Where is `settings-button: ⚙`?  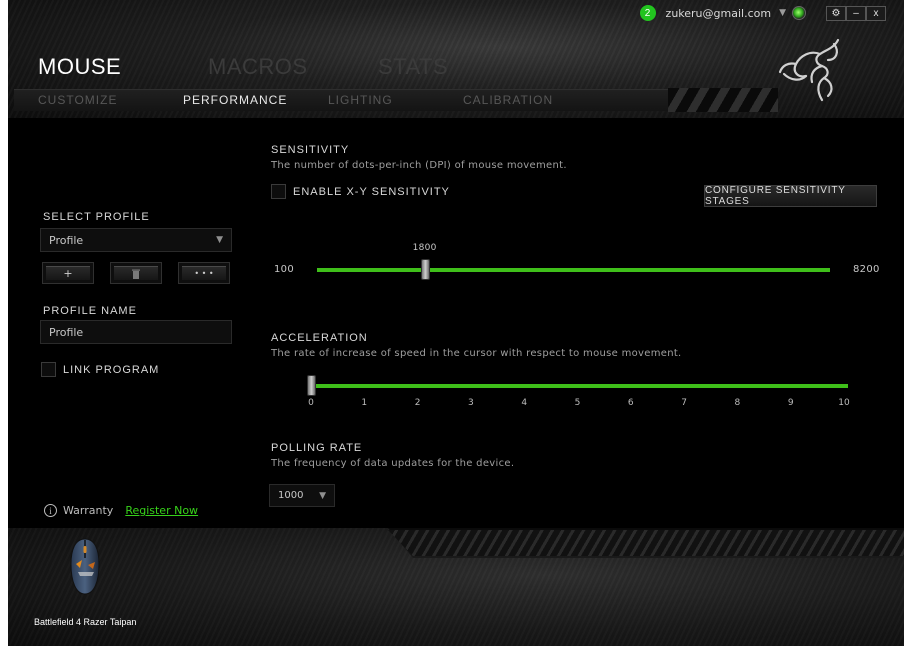
settings-button: ⚙ is located at coordinates (836, 13).